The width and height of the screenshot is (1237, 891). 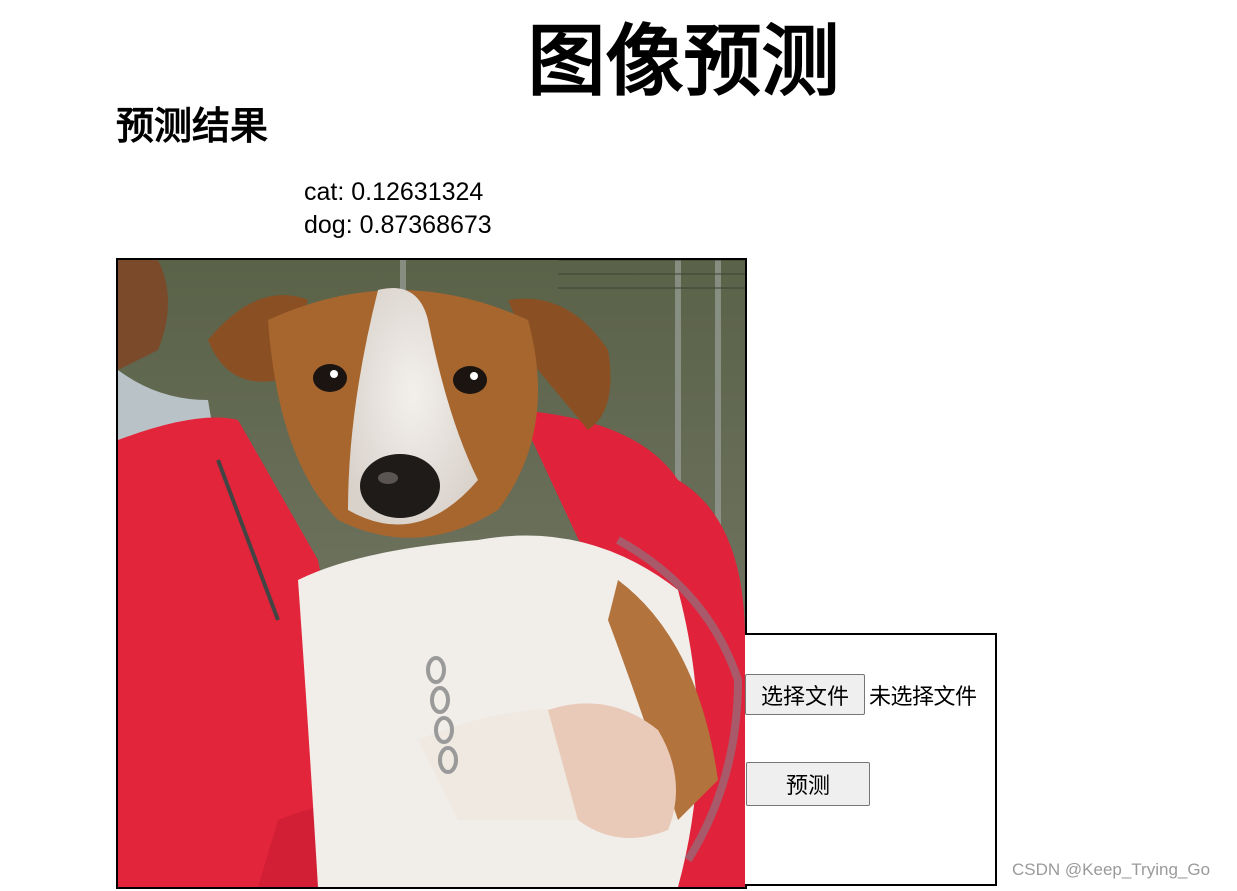 What do you see at coordinates (398, 209) in the screenshot?
I see `prediction-results: cat: 0.12631324 dog: 0.87368673` at bounding box center [398, 209].